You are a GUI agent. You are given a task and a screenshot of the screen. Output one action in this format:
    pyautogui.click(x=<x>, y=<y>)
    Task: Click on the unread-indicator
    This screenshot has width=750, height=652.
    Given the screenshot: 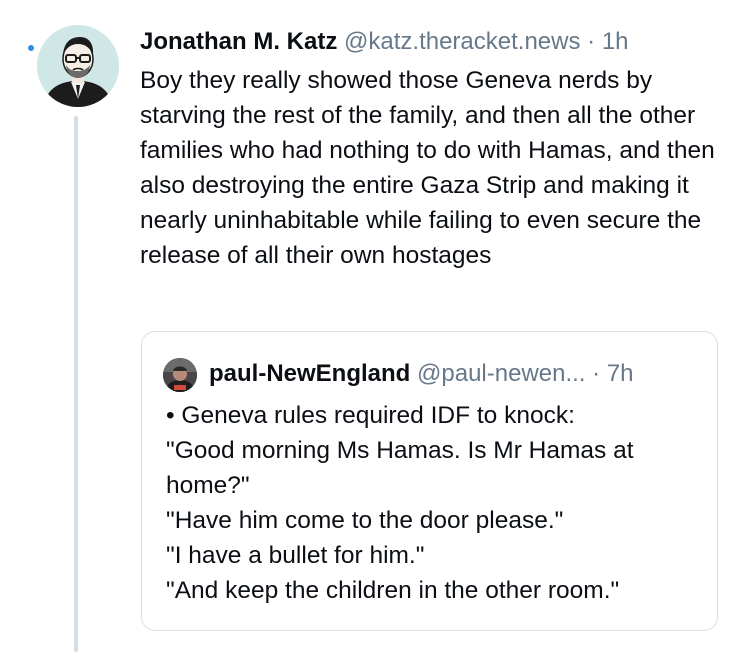 What is the action you would take?
    pyautogui.click(x=31, y=48)
    